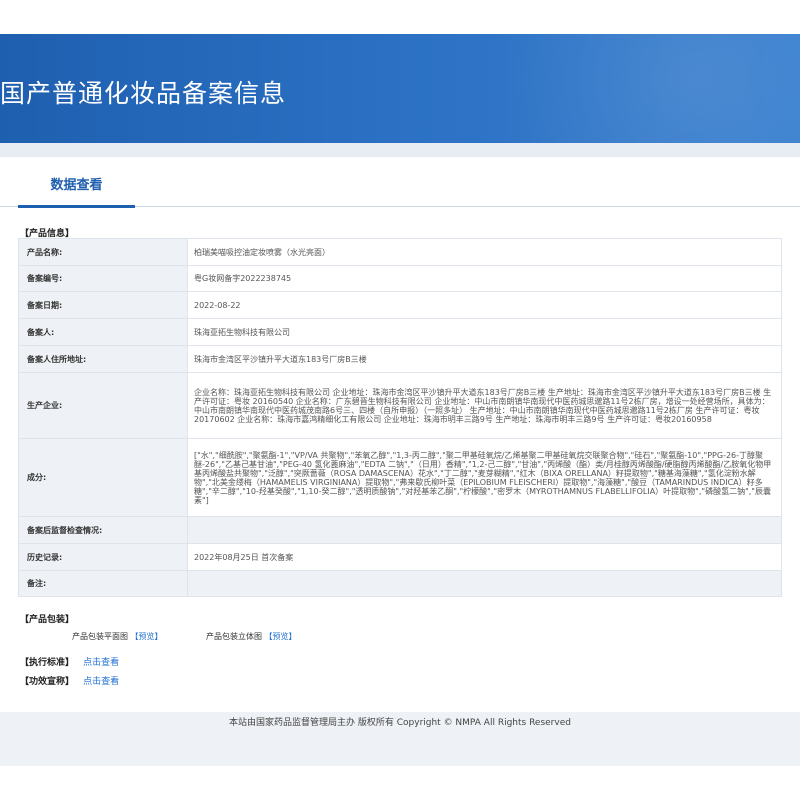  I want to click on row-label: 备案人住所地址:, so click(103, 359).